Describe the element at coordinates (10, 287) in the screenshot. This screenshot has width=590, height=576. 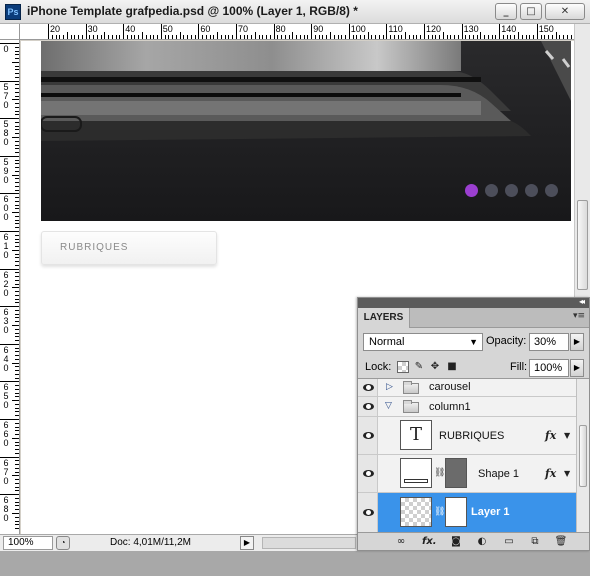
I see `vertical-ruler: 0 570 580 590 600 610 620 630 640 650 660 670 680` at that location.